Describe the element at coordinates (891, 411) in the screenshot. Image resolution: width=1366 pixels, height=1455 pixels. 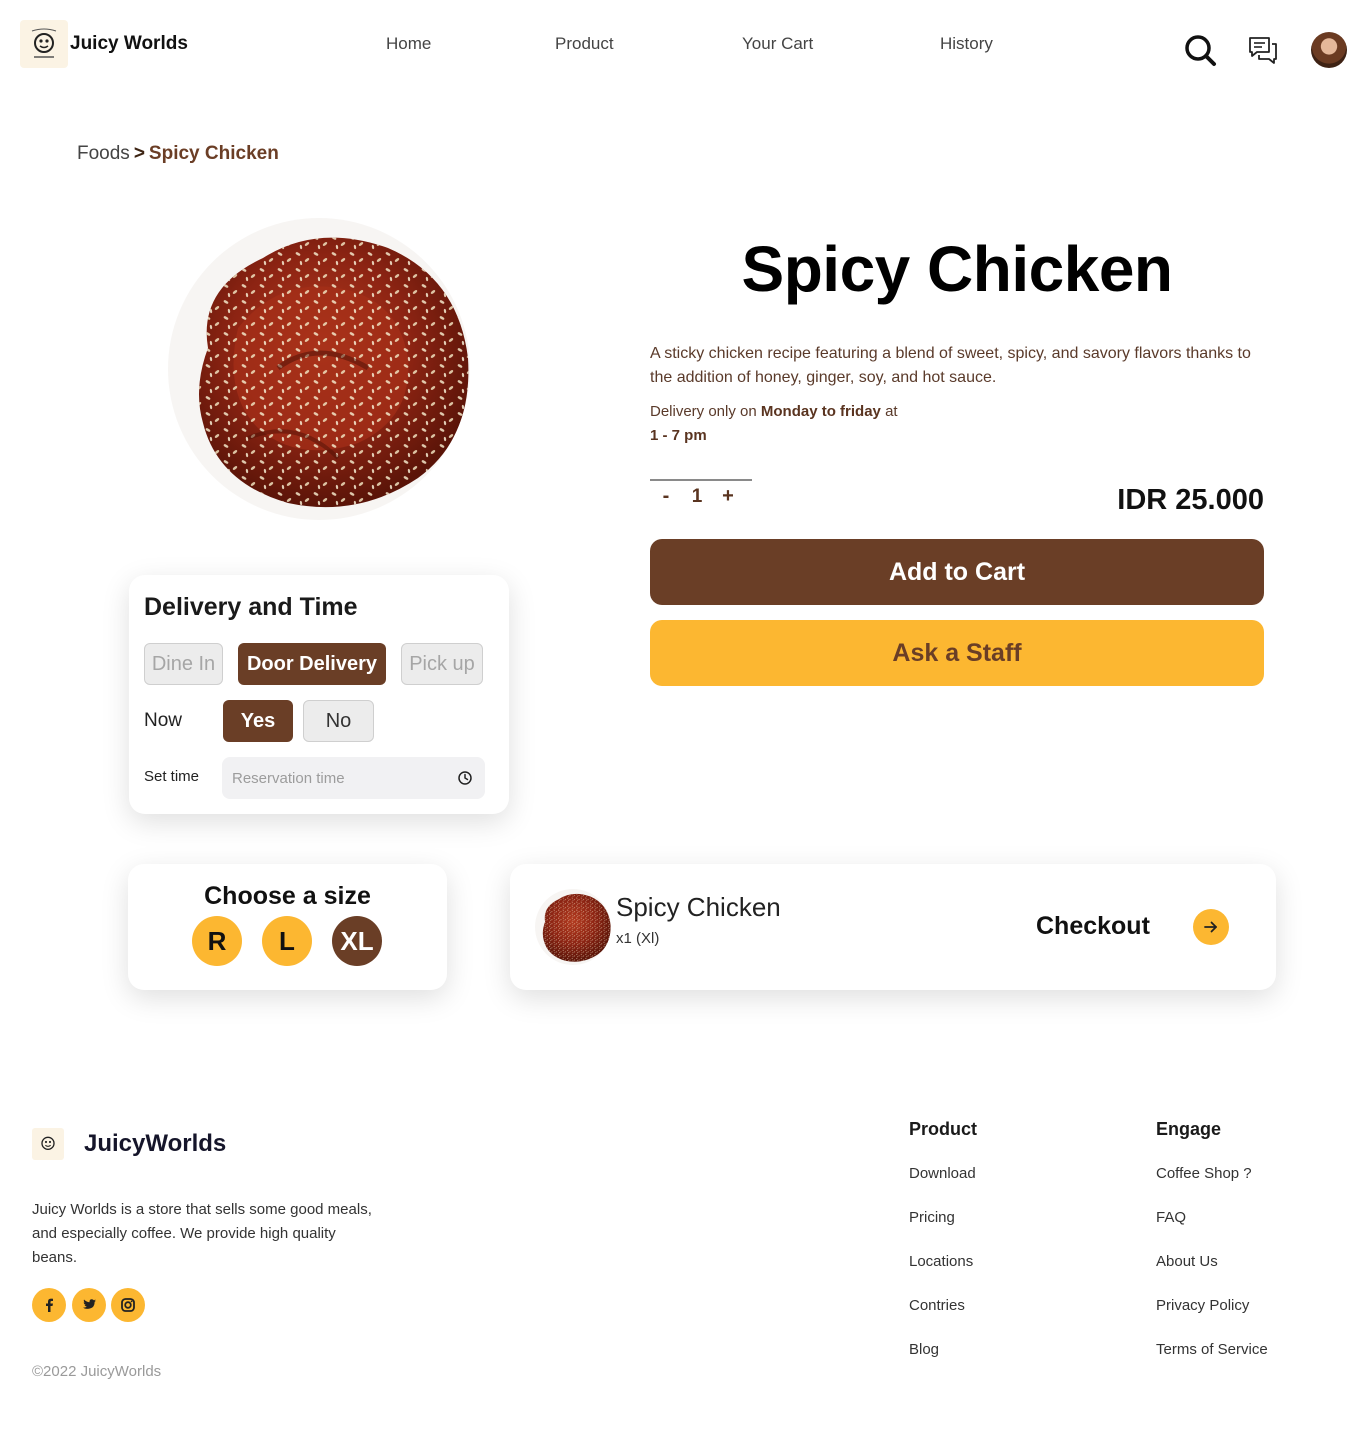
I see `delivery-at: at` at that location.